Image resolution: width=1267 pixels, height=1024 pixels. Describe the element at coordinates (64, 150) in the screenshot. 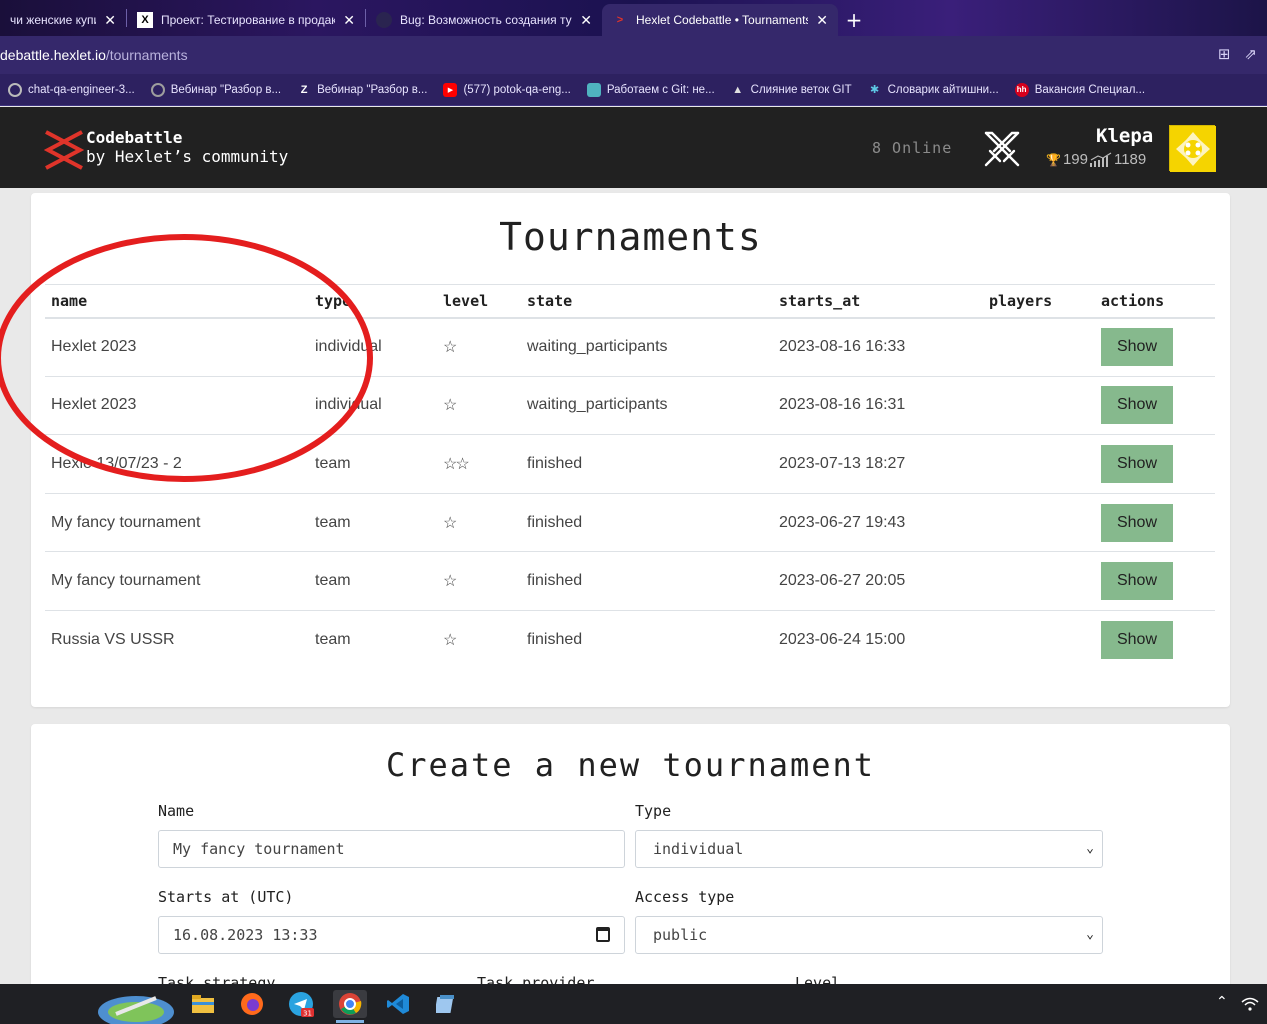

I see `codebattle-logo-icon` at that location.